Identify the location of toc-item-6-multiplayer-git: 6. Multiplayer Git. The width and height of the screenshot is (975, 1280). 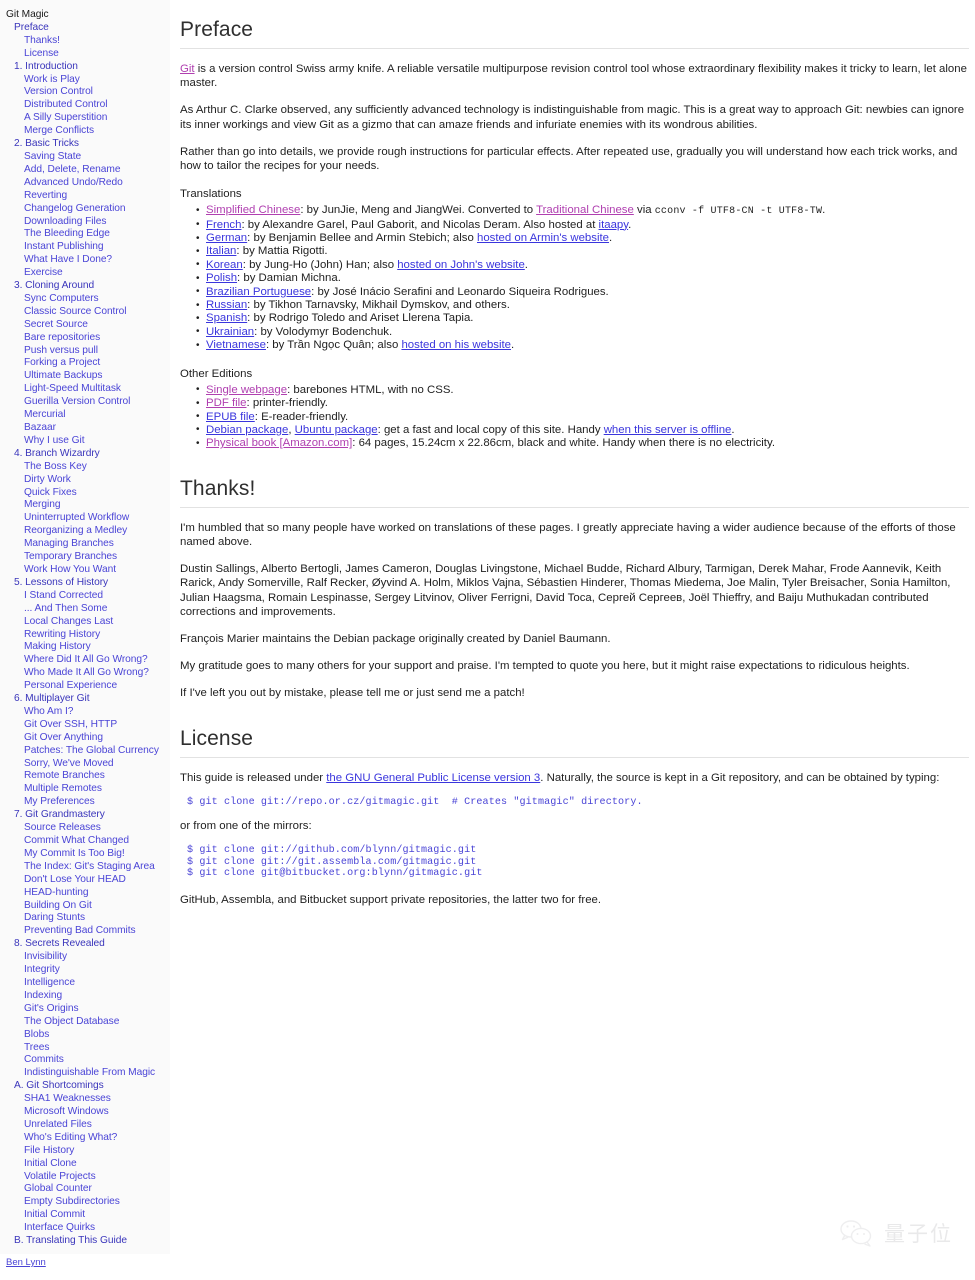
(85, 699).